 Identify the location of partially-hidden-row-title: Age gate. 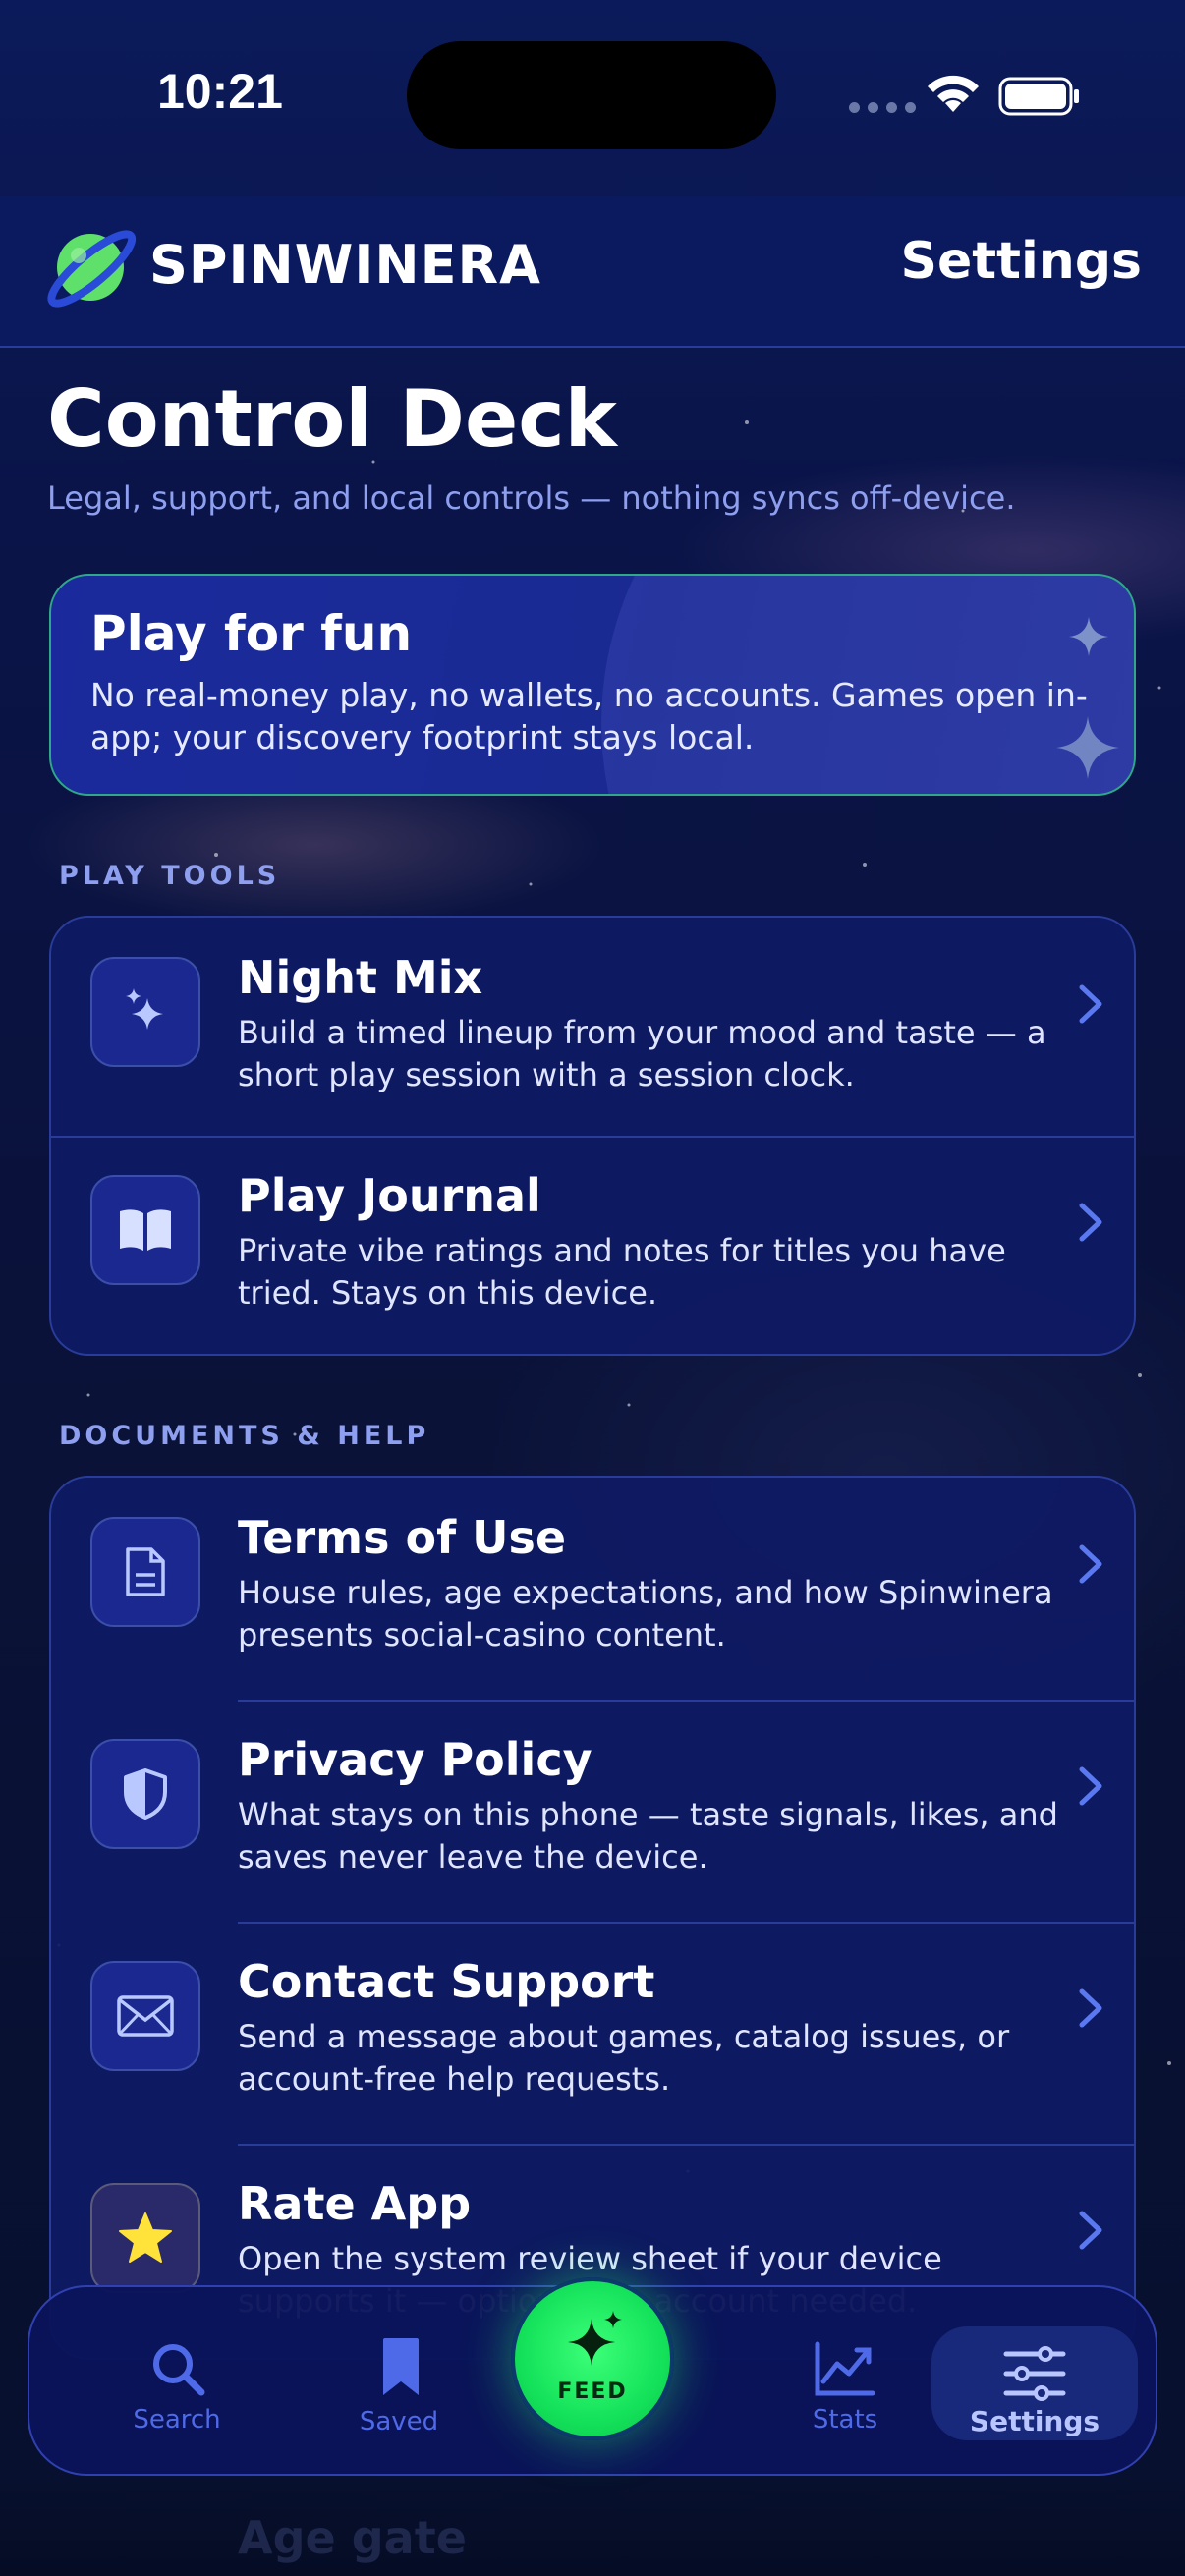
(352, 2537).